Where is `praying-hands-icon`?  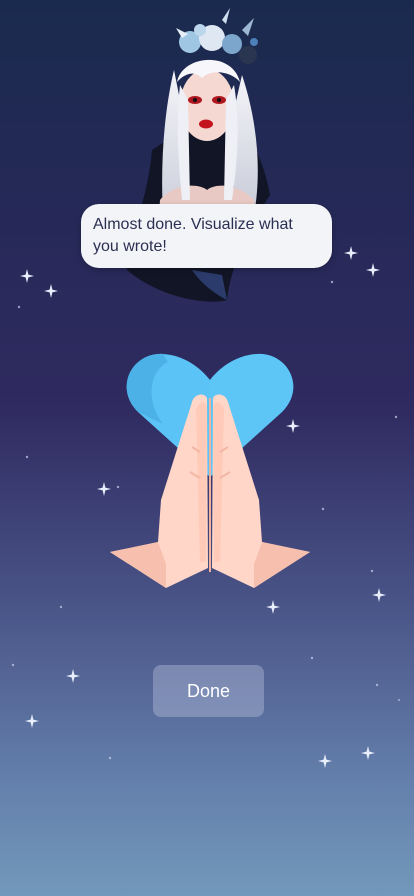
praying-hands-icon is located at coordinates (210, 491).